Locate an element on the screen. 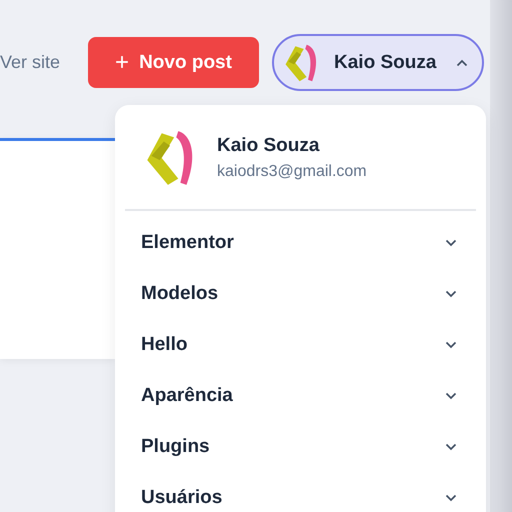 The image size is (512, 512). menu-item: Hello is located at coordinates (300, 344).